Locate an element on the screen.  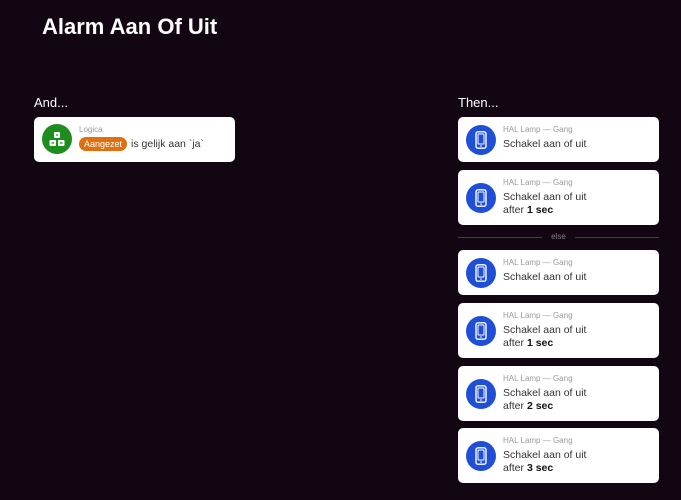
action-delay: after 3 sec is located at coordinates (528, 468).